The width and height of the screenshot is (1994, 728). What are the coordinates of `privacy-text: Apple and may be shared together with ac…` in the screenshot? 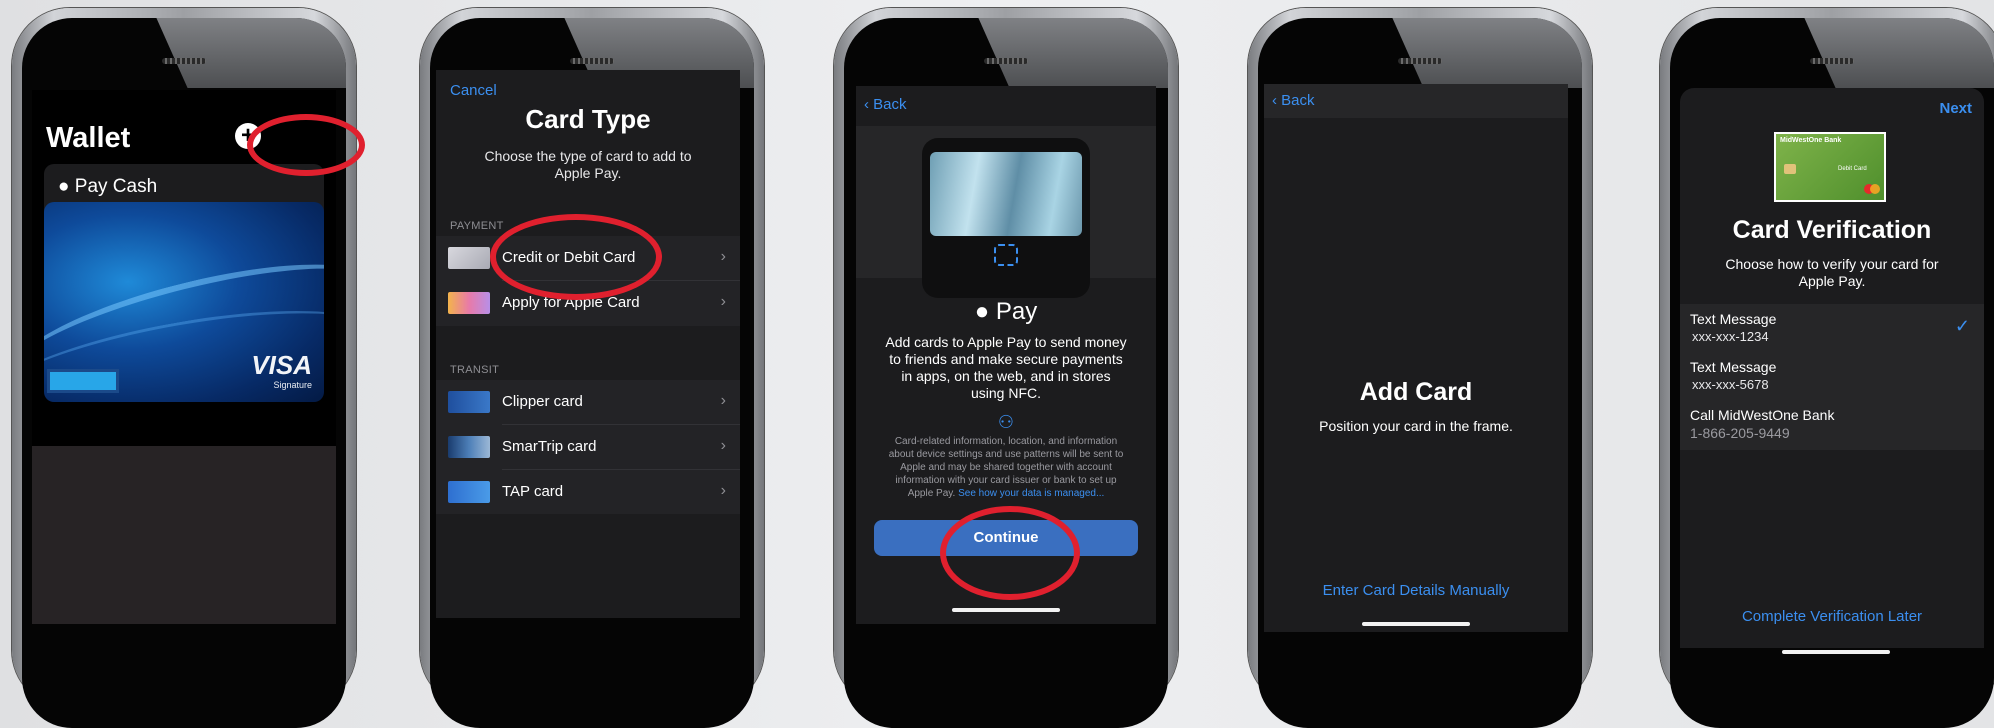 It's located at (1006, 467).